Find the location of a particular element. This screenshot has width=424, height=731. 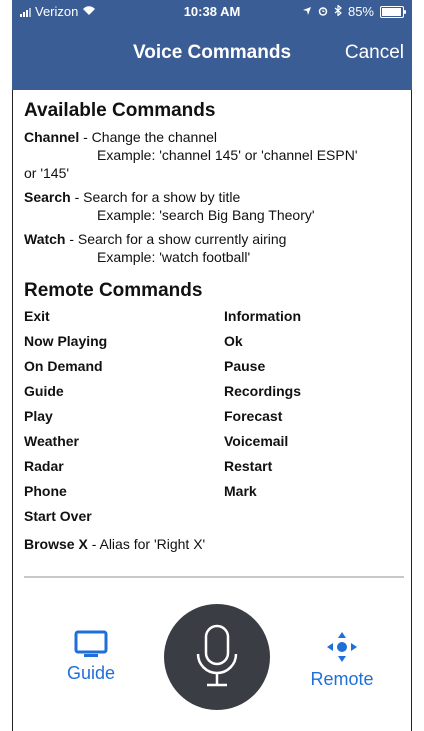

command-desc: - Search for a show by title is located at coordinates (155, 197).